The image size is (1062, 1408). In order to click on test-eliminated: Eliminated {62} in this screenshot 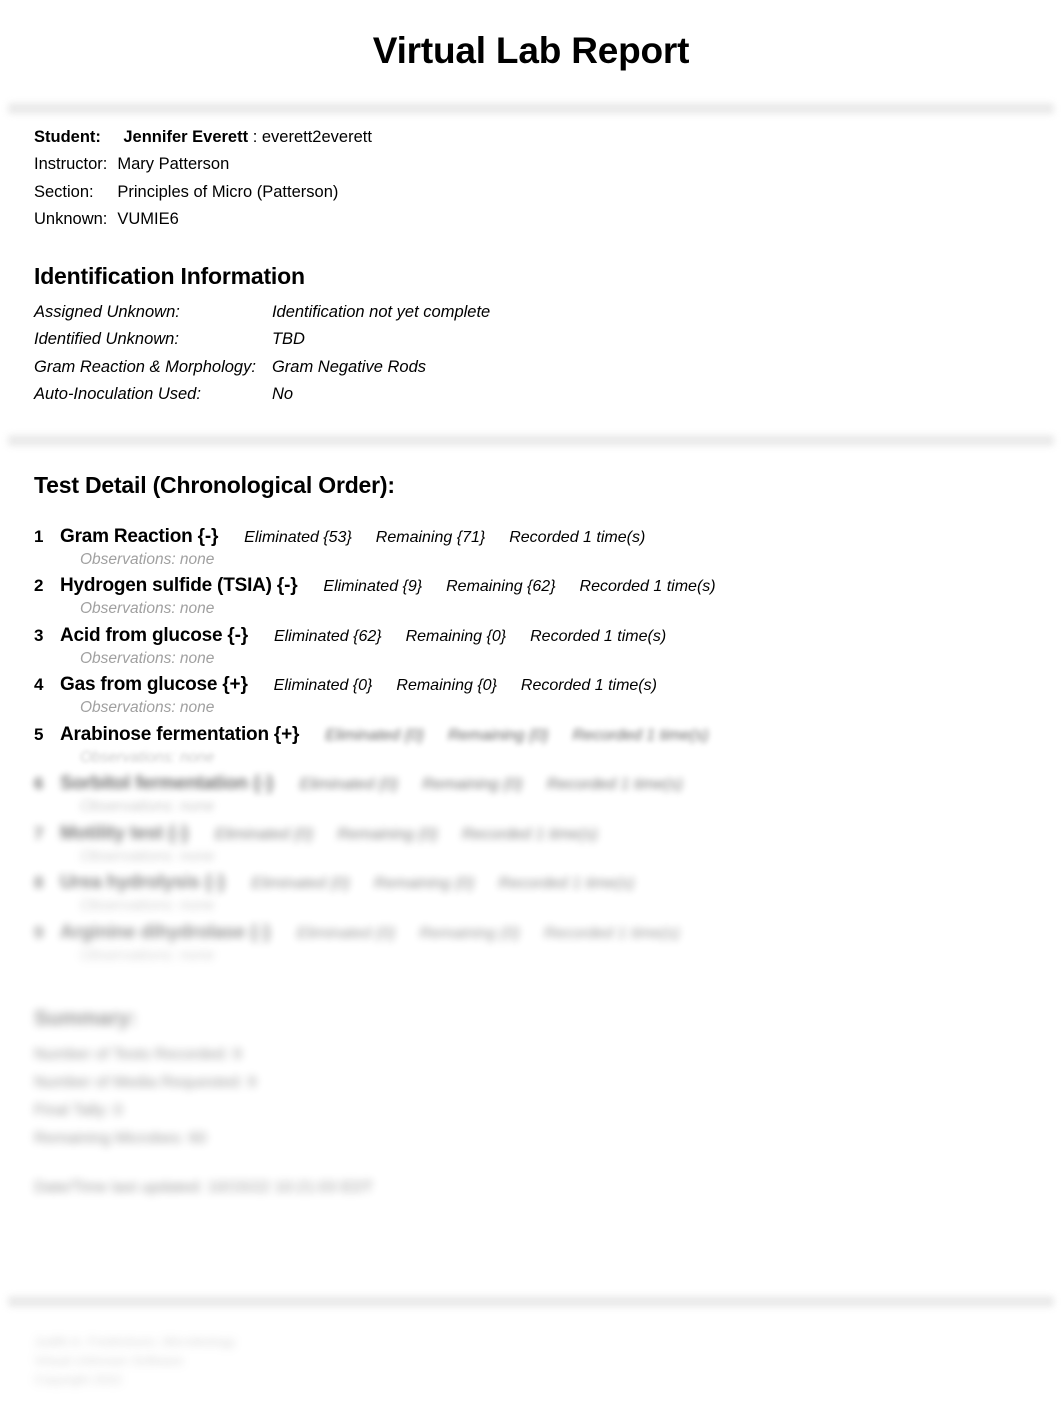, I will do `click(327, 636)`.